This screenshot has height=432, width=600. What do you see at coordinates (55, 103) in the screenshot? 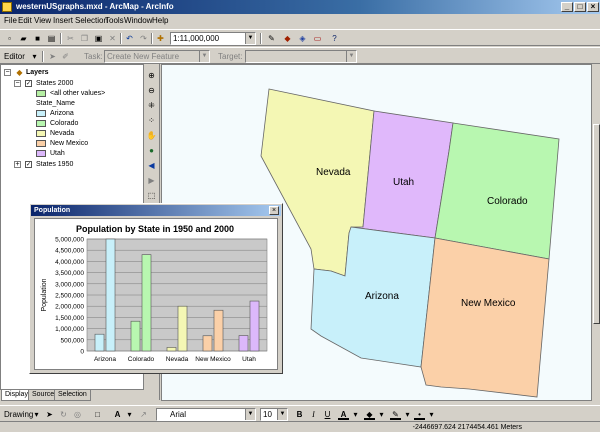
I see `legend-field-name: State_Name` at bounding box center [55, 103].